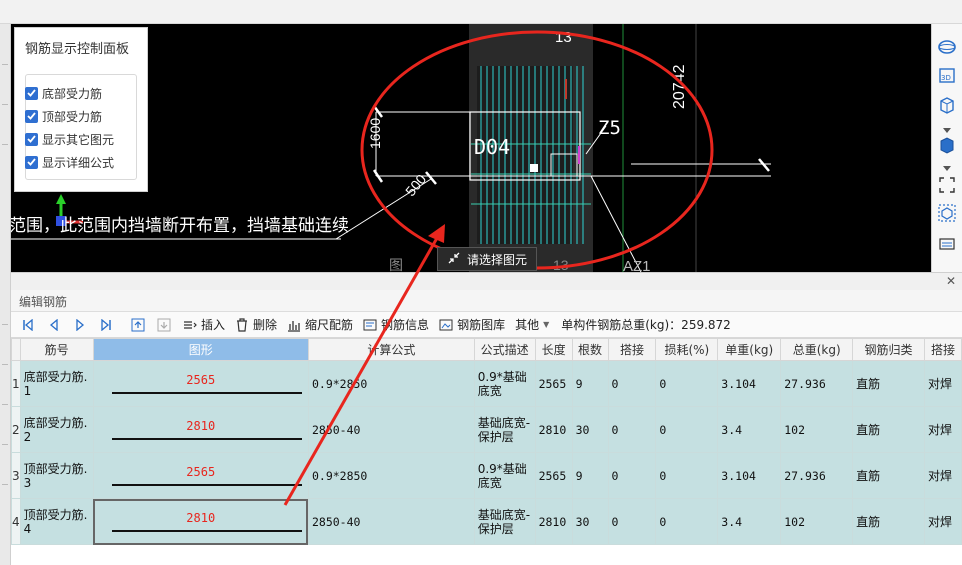 The image size is (962, 565). What do you see at coordinates (947, 245) in the screenshot?
I see `layers-icon` at bounding box center [947, 245].